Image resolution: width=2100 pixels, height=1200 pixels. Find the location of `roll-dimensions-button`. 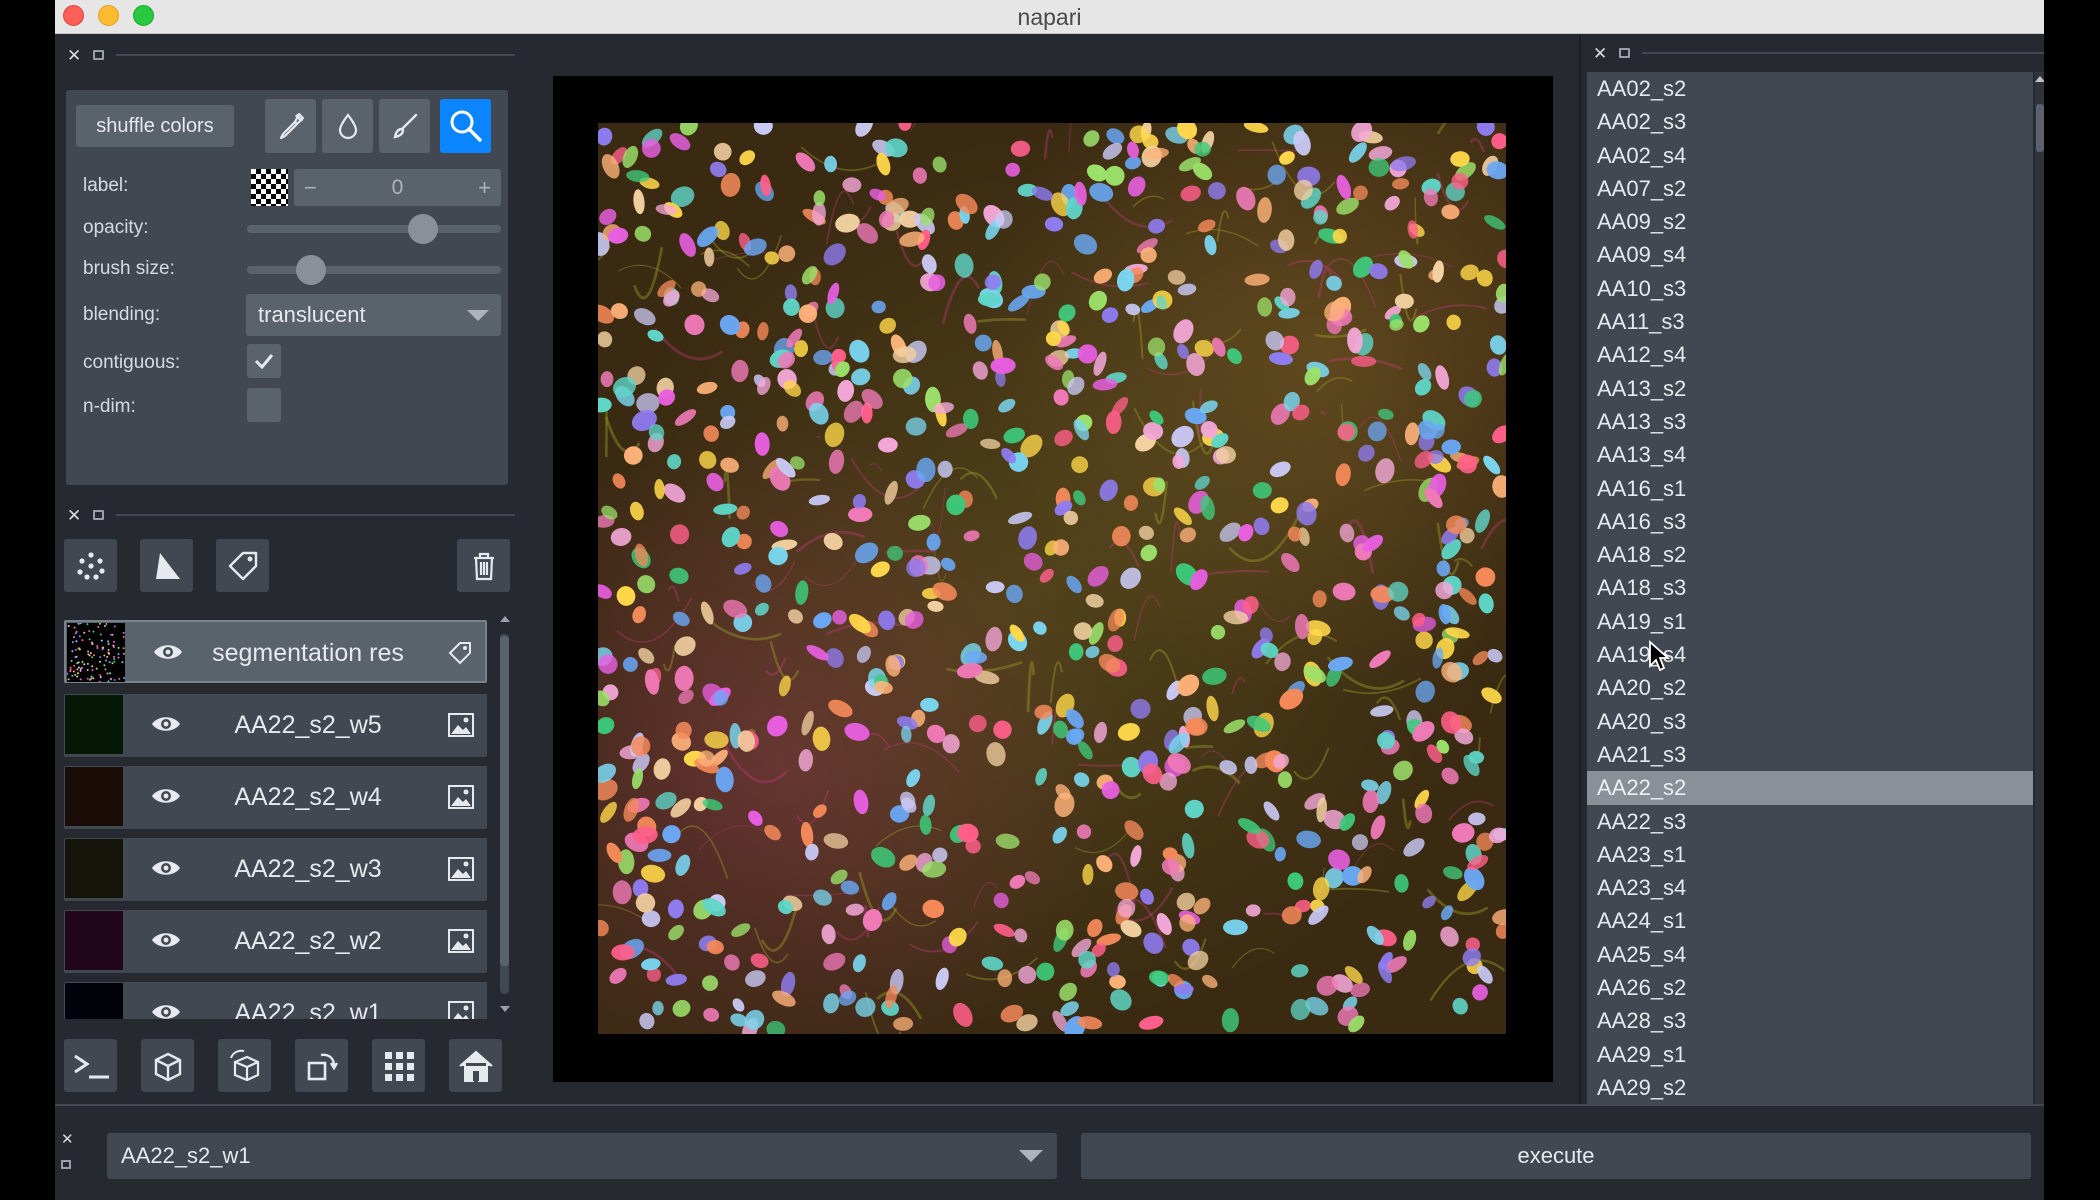

roll-dimensions-button is located at coordinates (244, 1065).